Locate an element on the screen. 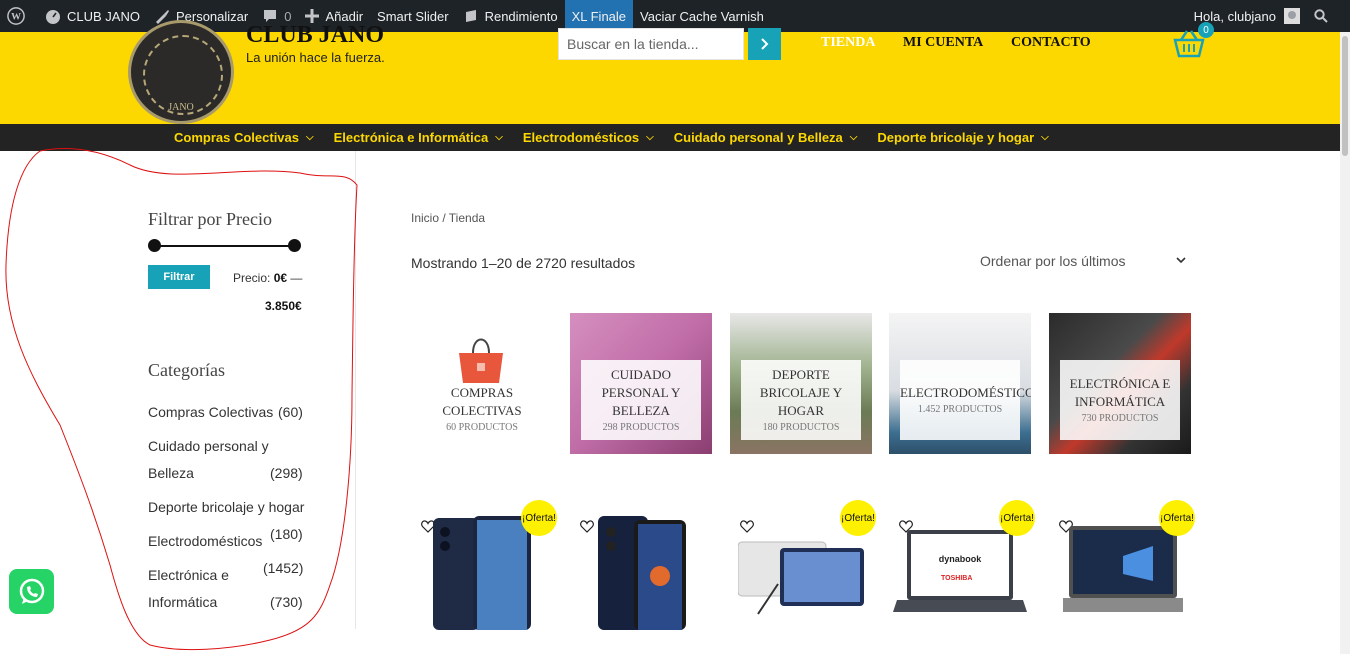 This screenshot has width=1350, height=654. catnav-item-cuidado-personal: Cuidado personal y Belleza ⌵ is located at coordinates (766, 137).